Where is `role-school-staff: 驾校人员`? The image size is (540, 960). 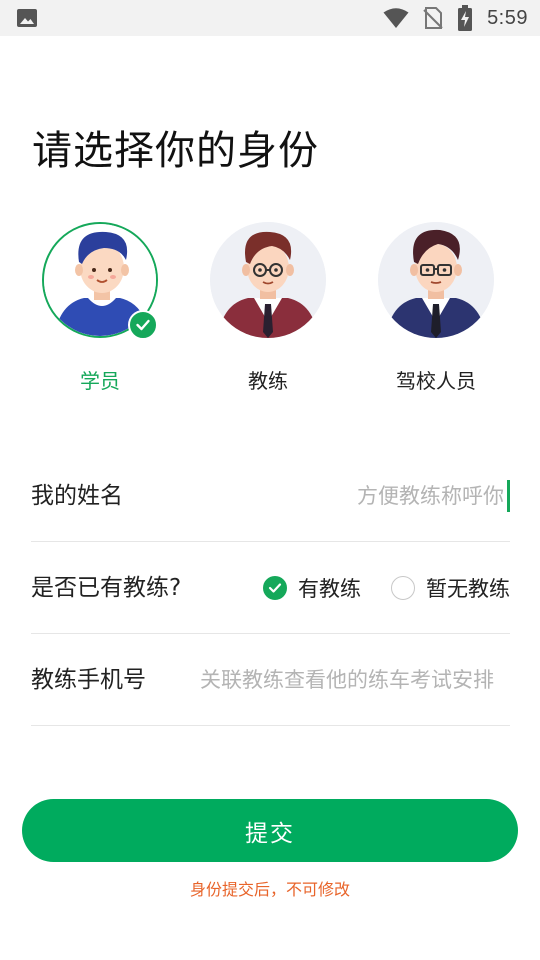
role-school-staff: 驾校人员 is located at coordinates (436, 302).